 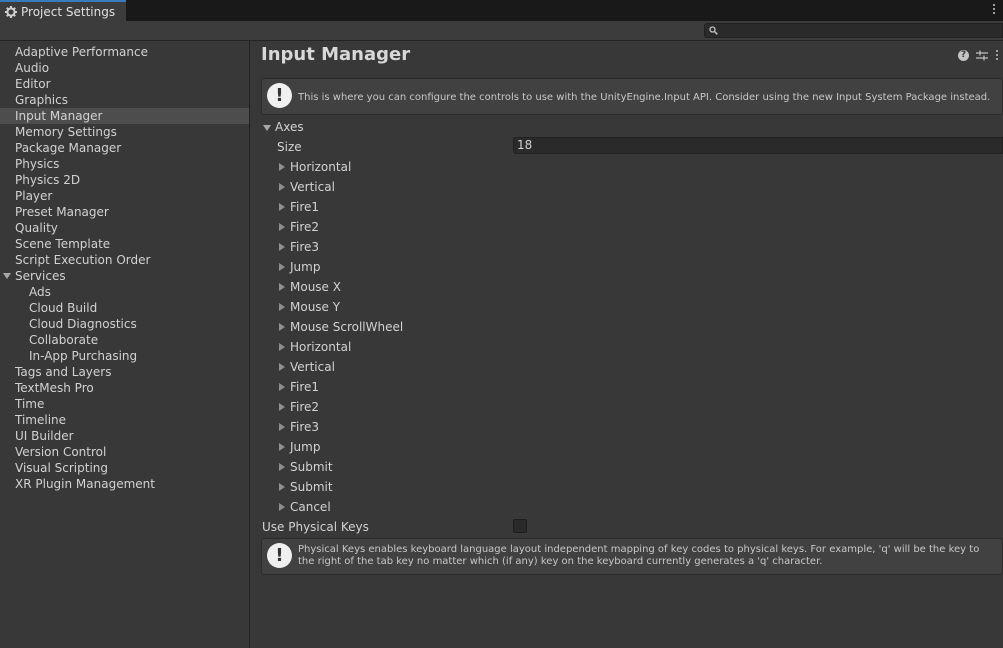 What do you see at coordinates (124, 340) in the screenshot?
I see `sidebar-item-collaborate: Collaborate` at bounding box center [124, 340].